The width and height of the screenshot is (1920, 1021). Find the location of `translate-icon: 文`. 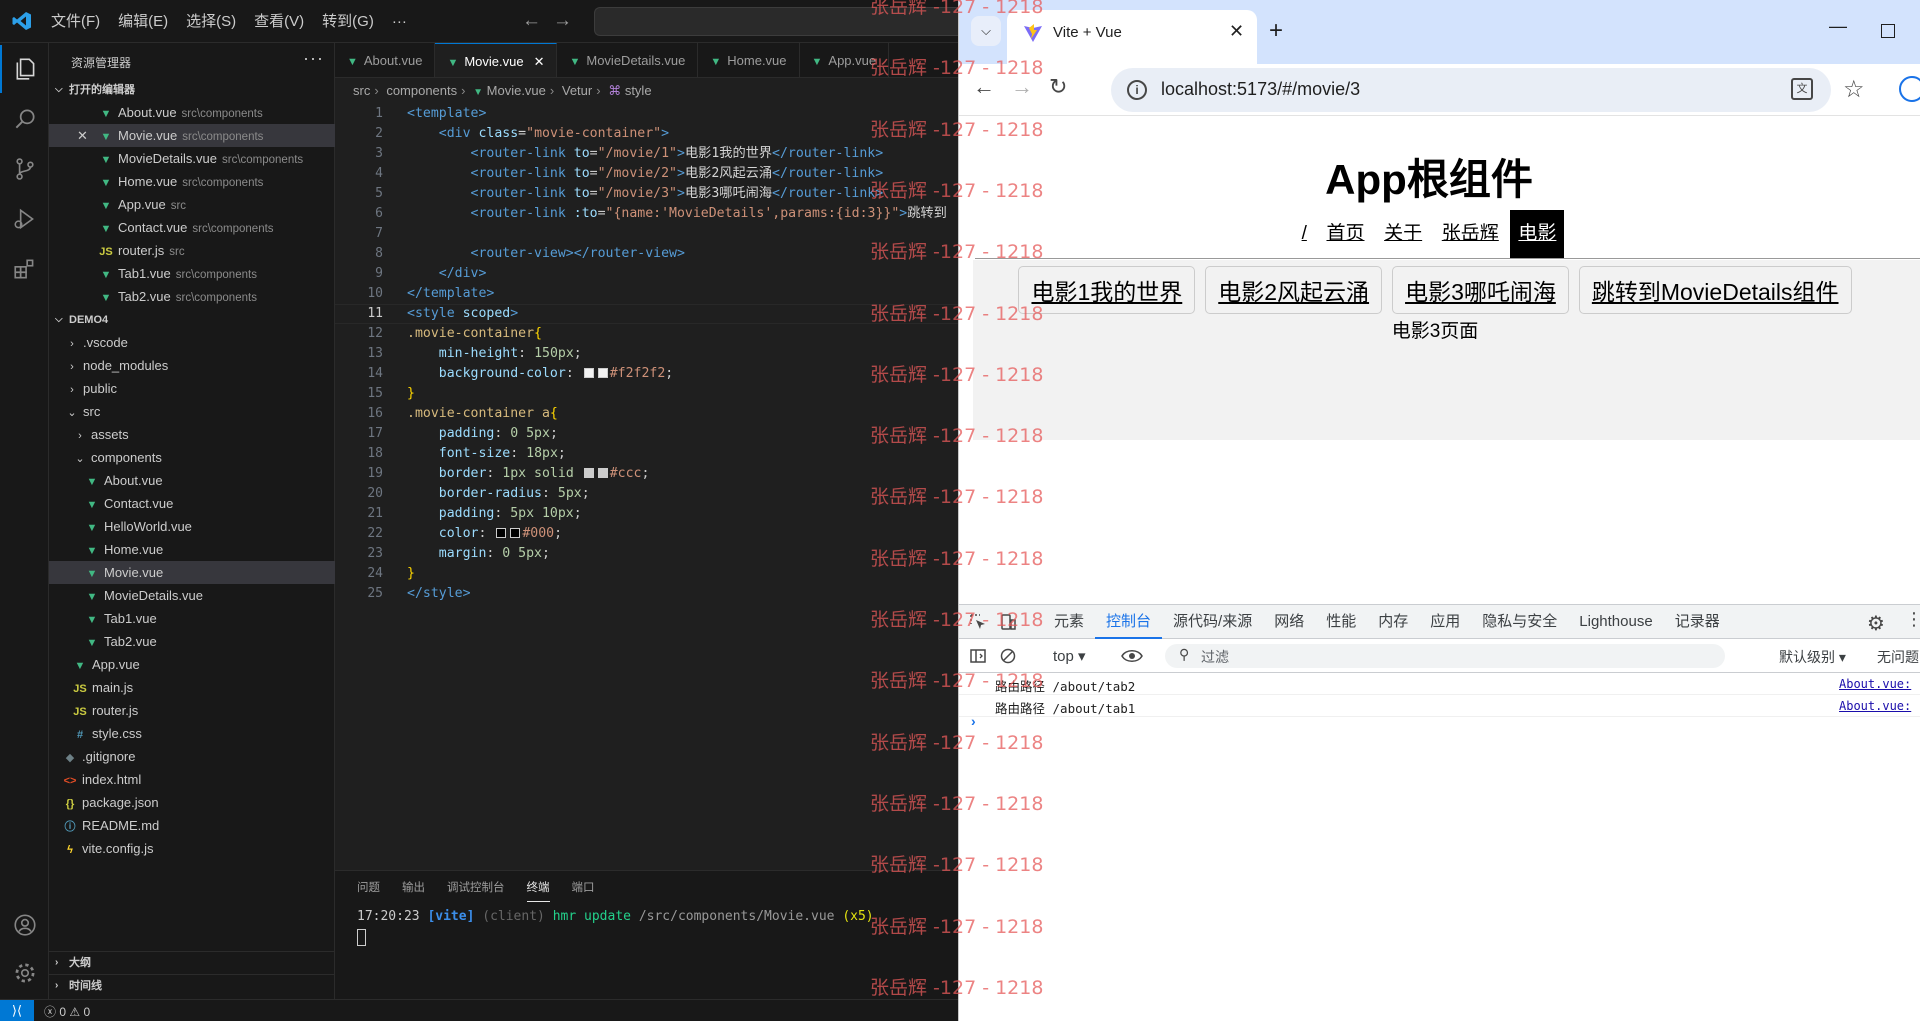

translate-icon: 文 is located at coordinates (1802, 89).